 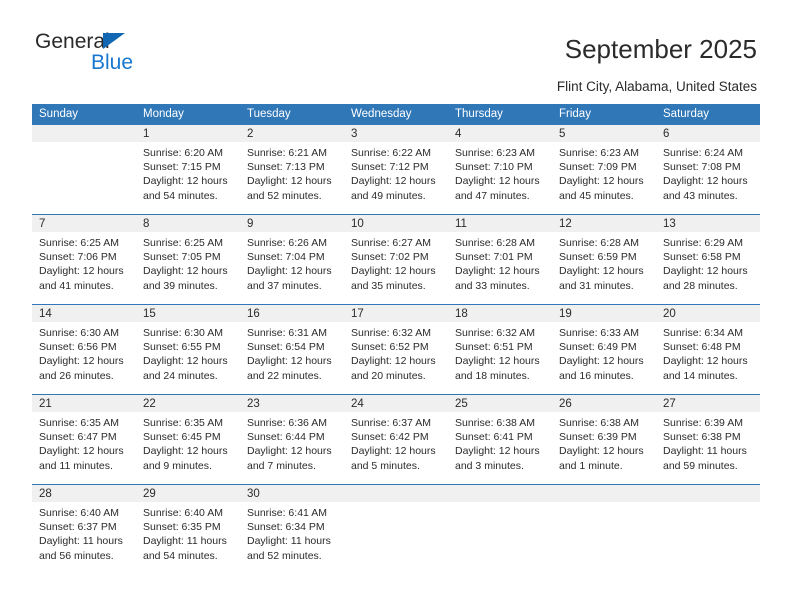 What do you see at coordinates (390, 167) in the screenshot?
I see `sunset-time: Sunset: 7:12 PM` at bounding box center [390, 167].